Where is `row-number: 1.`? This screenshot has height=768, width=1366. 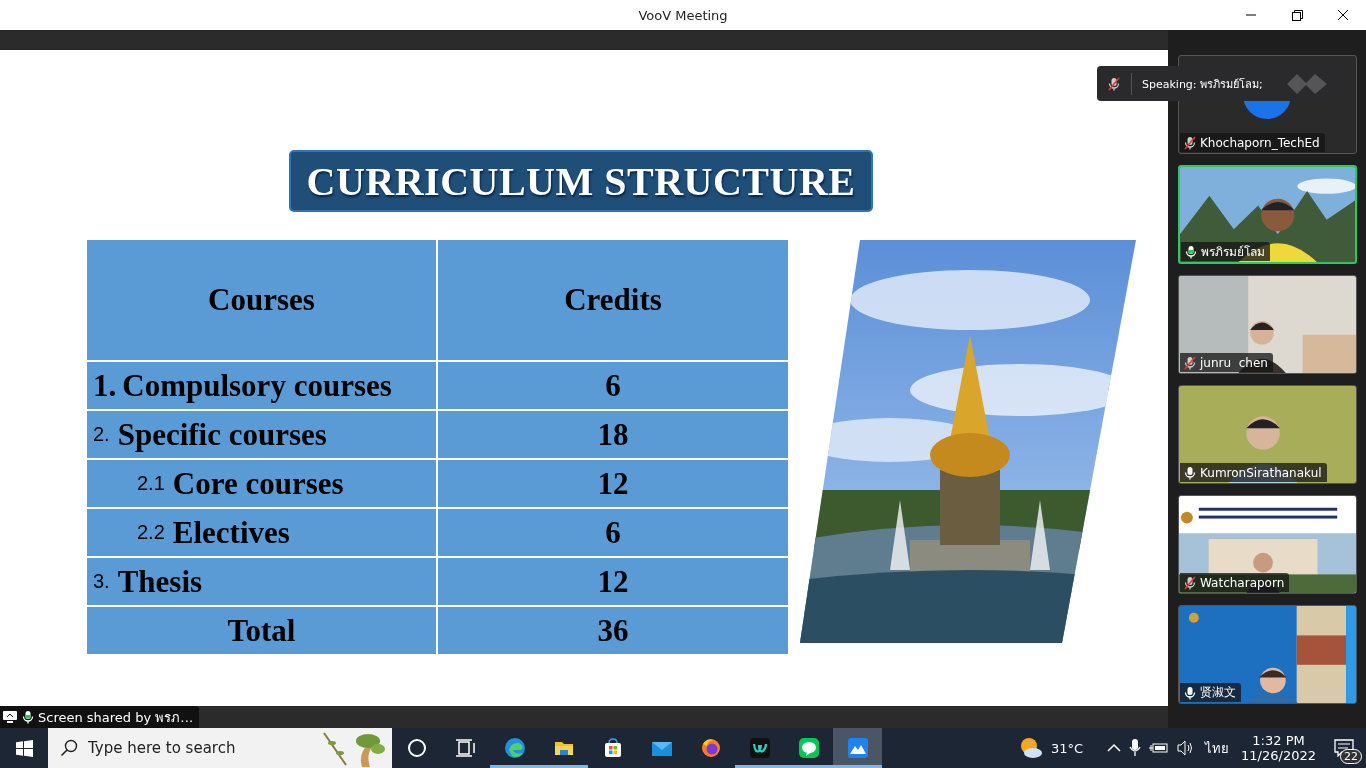
row-number: 1. is located at coordinates (105, 385).